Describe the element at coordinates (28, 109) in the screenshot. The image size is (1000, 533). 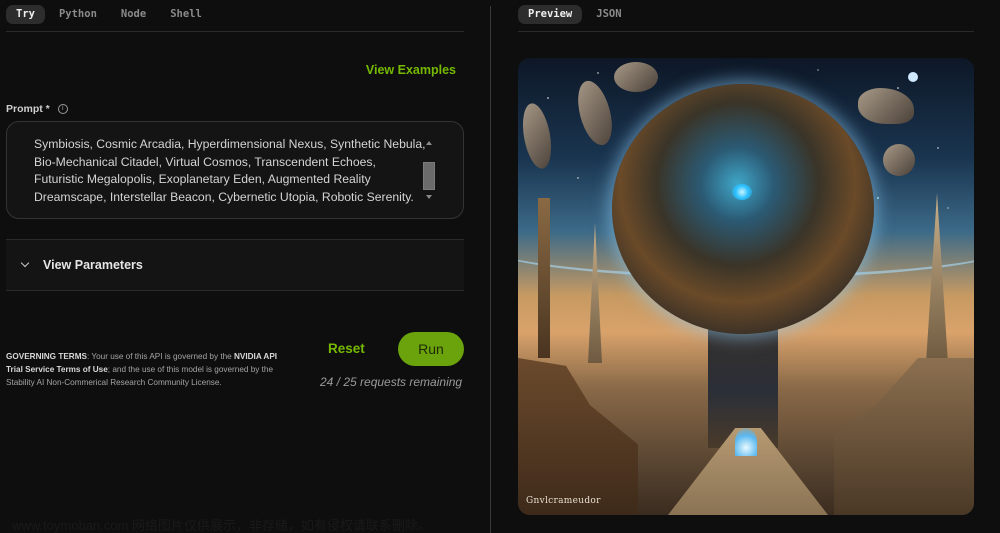
I see `prompt-label-text: Prompt *` at that location.